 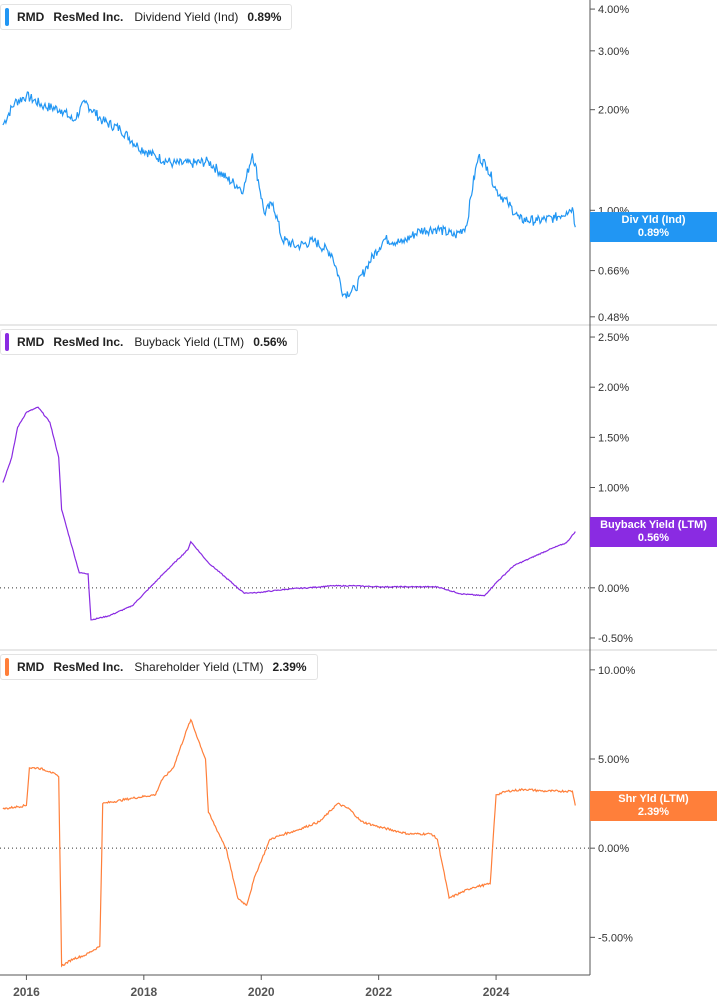 I want to click on legend-metric: Dividend Yield (Ind), so click(x=186, y=17).